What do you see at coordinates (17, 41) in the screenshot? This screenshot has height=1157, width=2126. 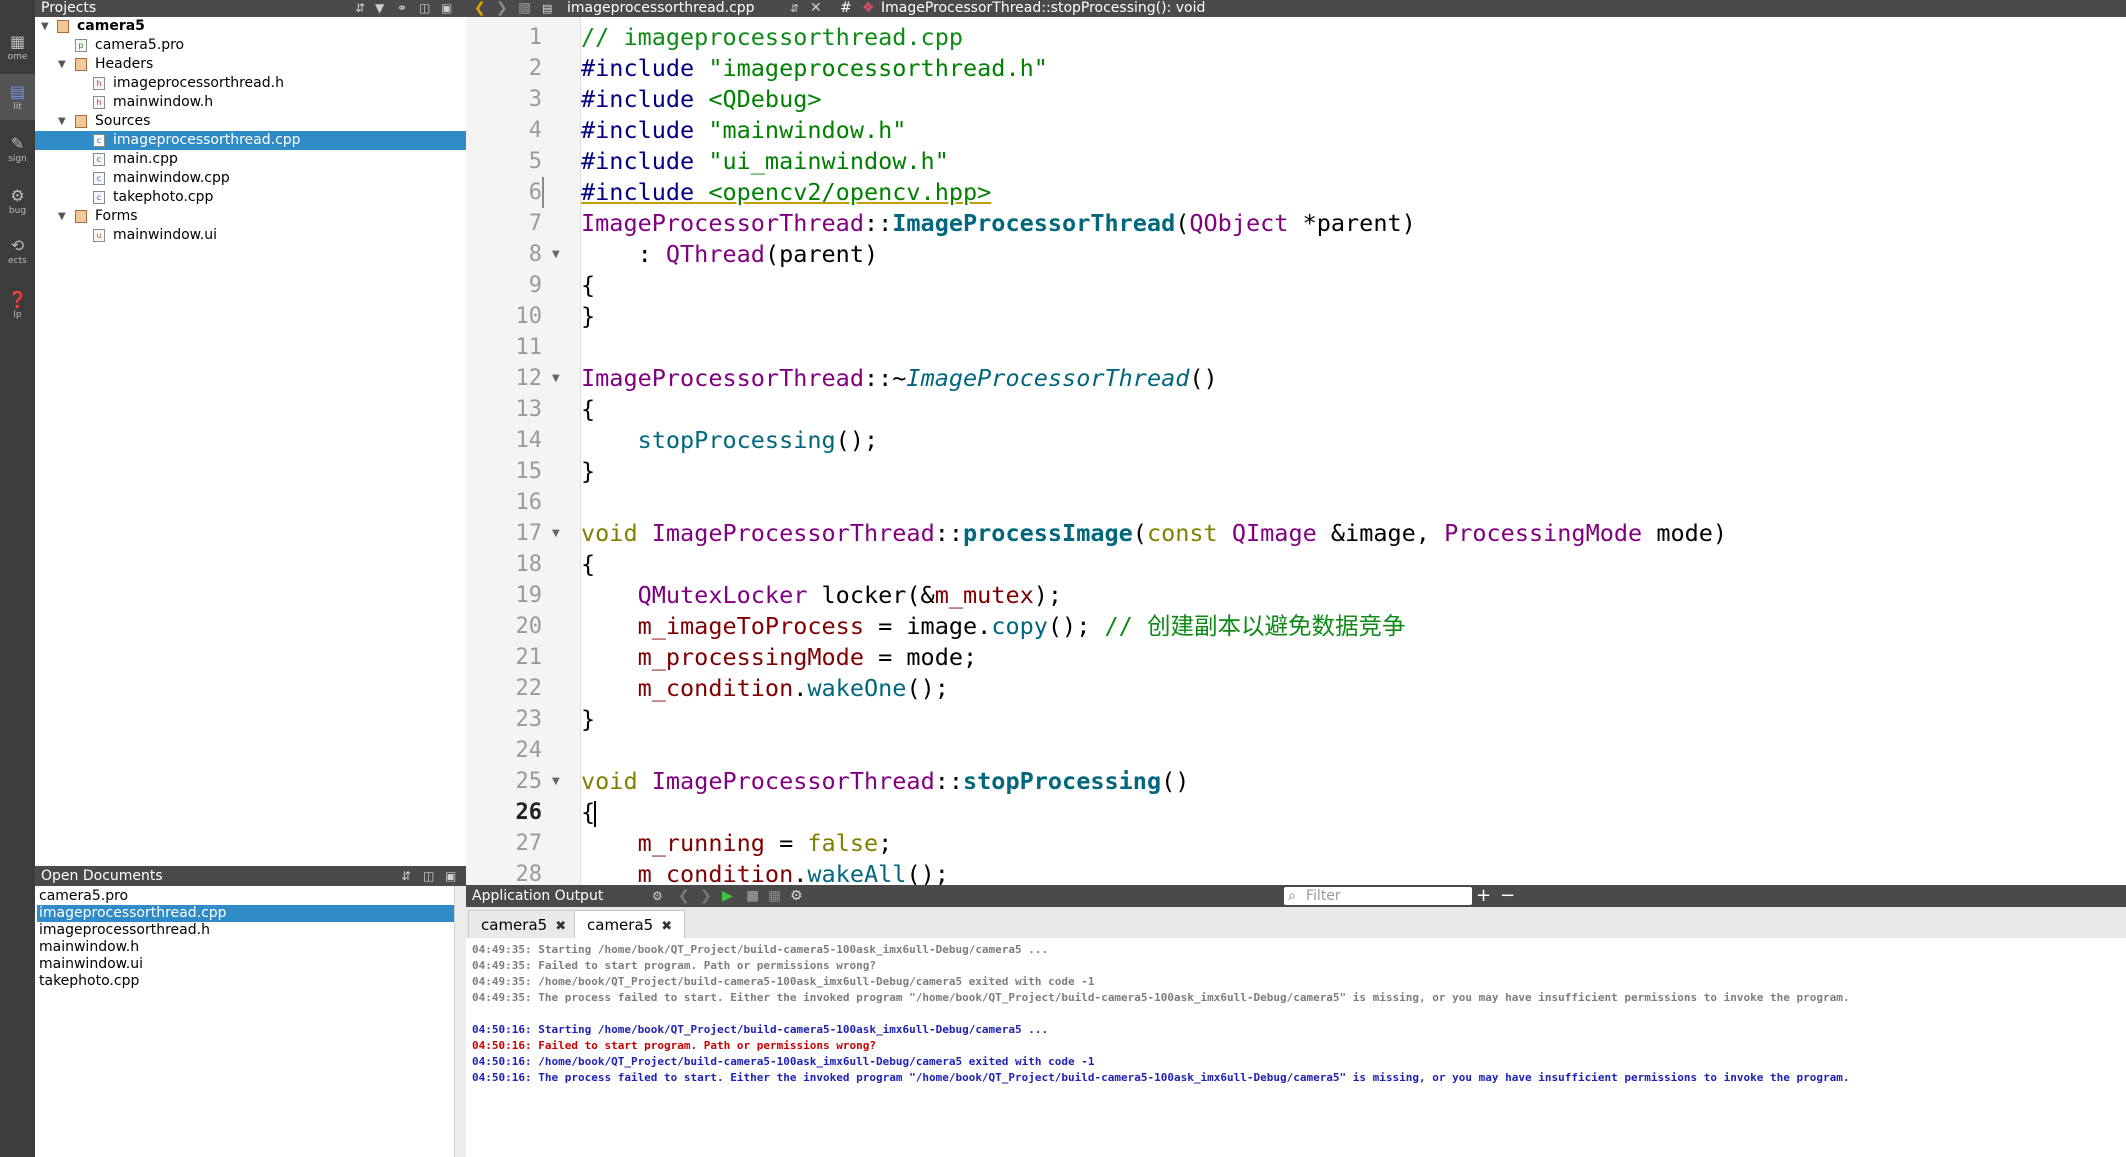 I see `grid-icon: ▦` at bounding box center [17, 41].